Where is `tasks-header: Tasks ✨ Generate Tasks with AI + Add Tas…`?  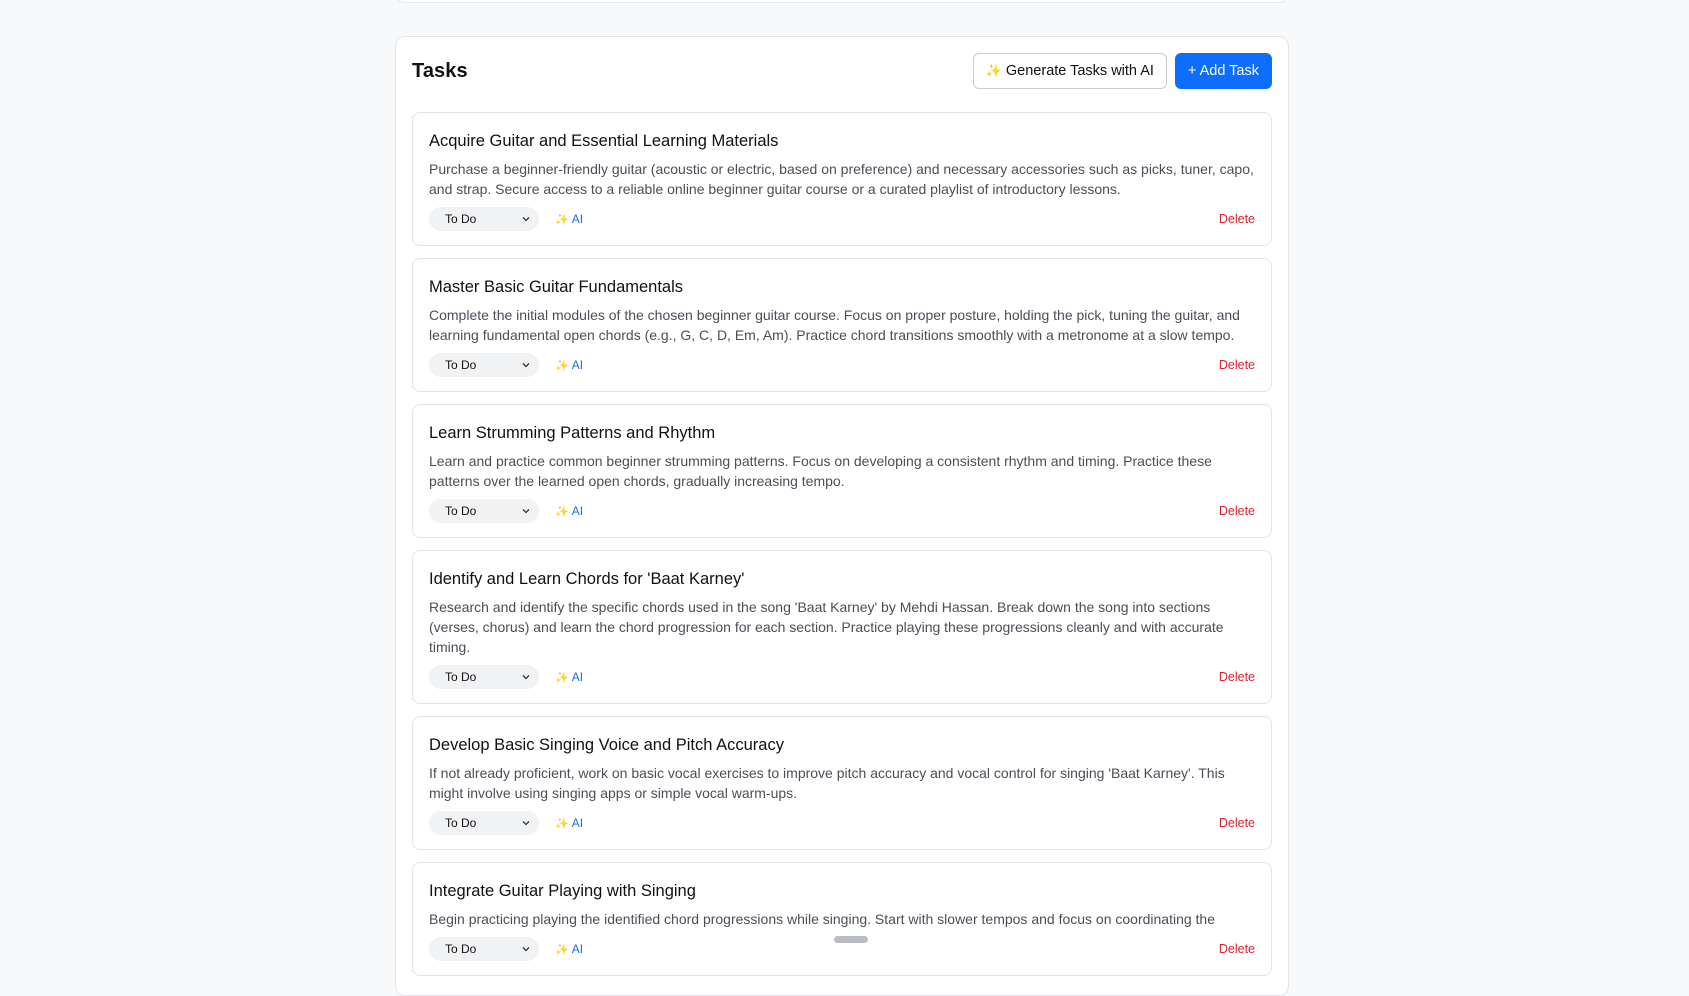 tasks-header: Tasks ✨ Generate Tasks with AI + Add Tas… is located at coordinates (842, 71).